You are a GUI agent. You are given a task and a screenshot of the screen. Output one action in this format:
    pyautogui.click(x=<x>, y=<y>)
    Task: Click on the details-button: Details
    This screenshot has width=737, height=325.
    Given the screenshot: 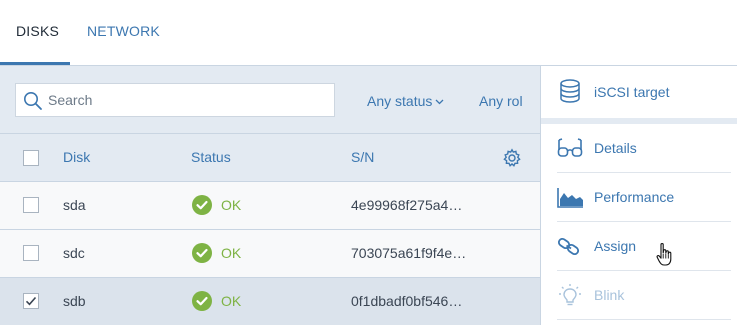 What is the action you would take?
    pyautogui.click(x=644, y=148)
    